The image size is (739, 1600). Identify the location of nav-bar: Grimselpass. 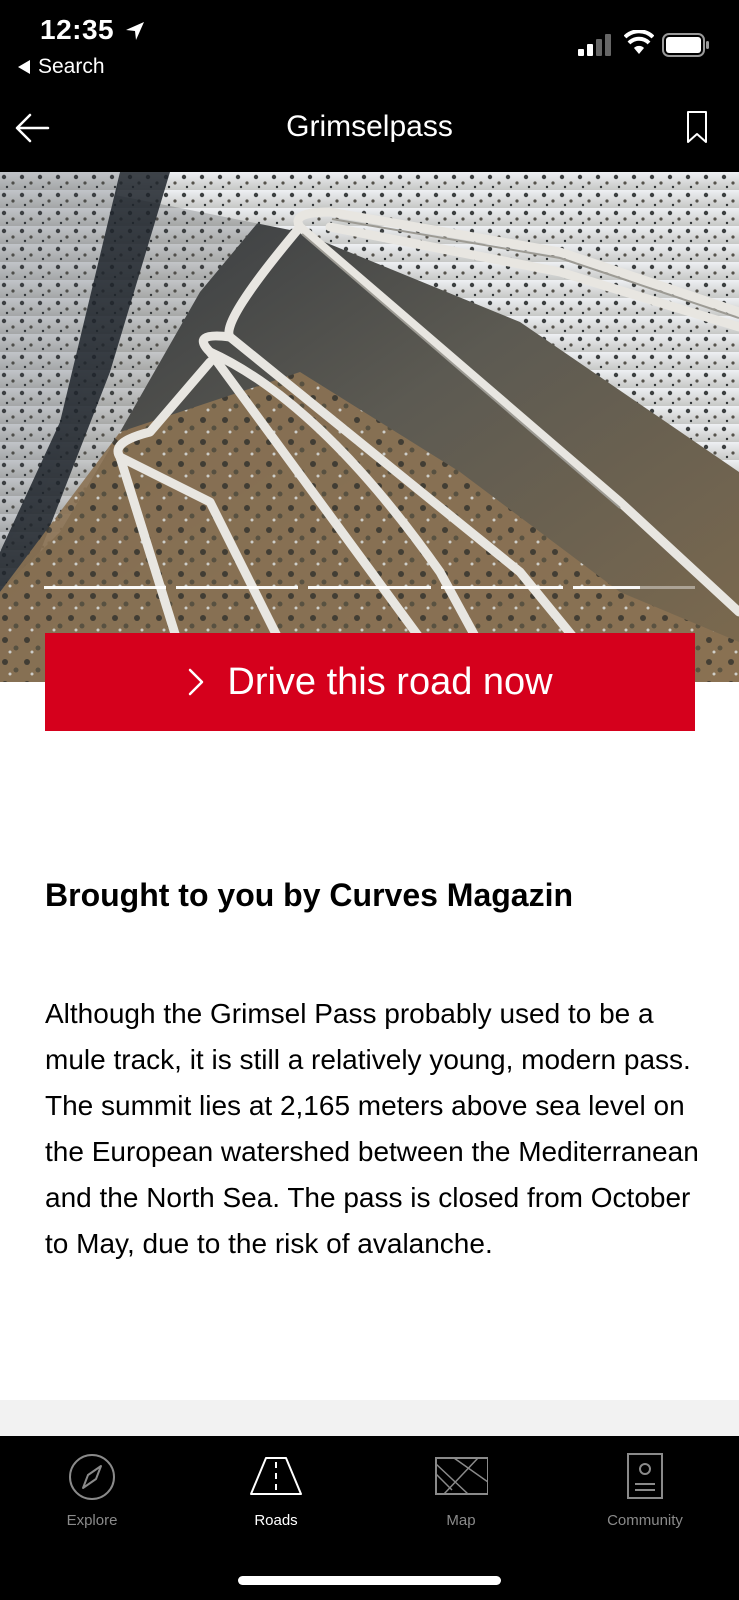
(369, 130).